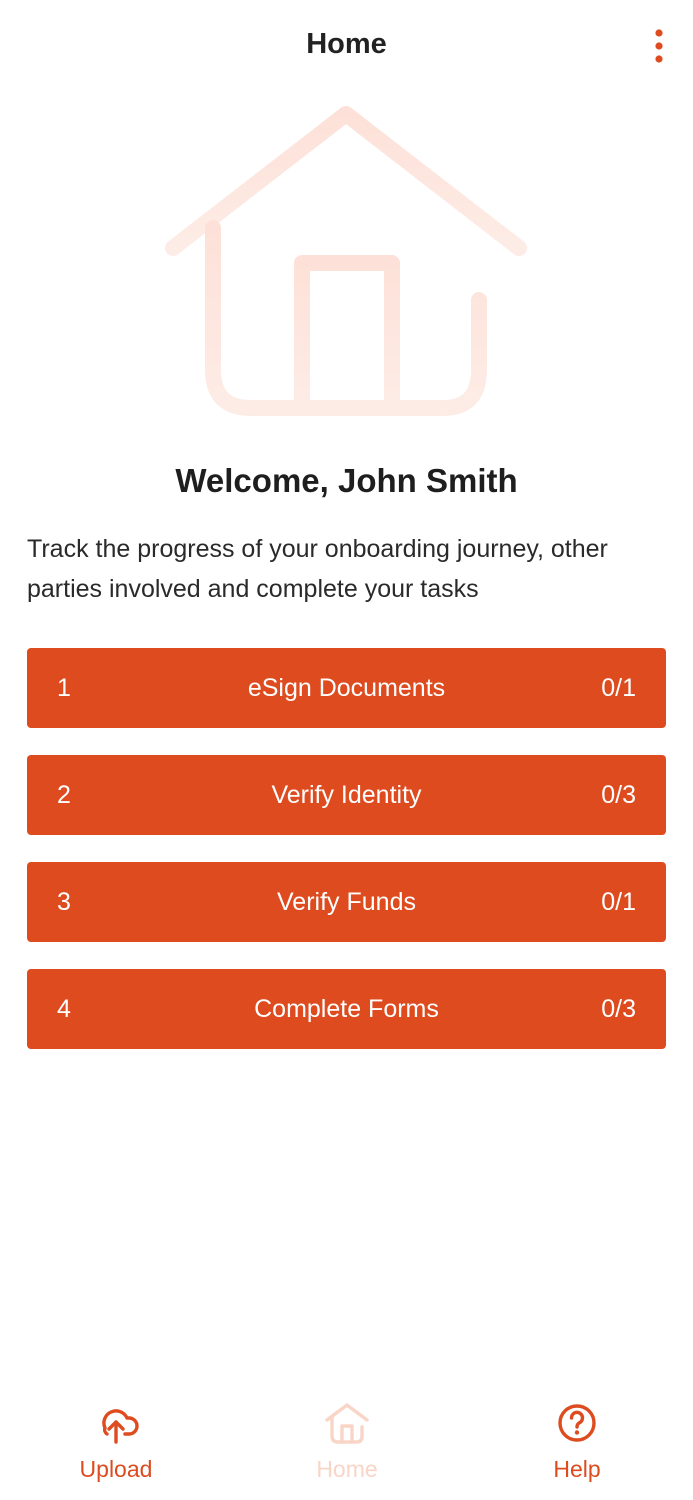  I want to click on task-label: Verify Identity, so click(346, 795).